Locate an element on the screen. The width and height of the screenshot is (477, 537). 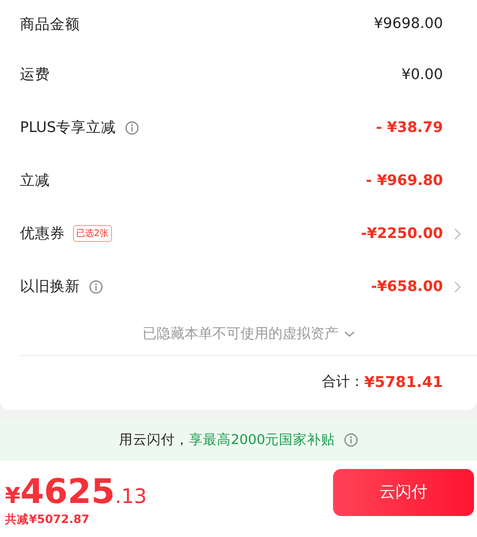
total-label: 合计： is located at coordinates (343, 382).